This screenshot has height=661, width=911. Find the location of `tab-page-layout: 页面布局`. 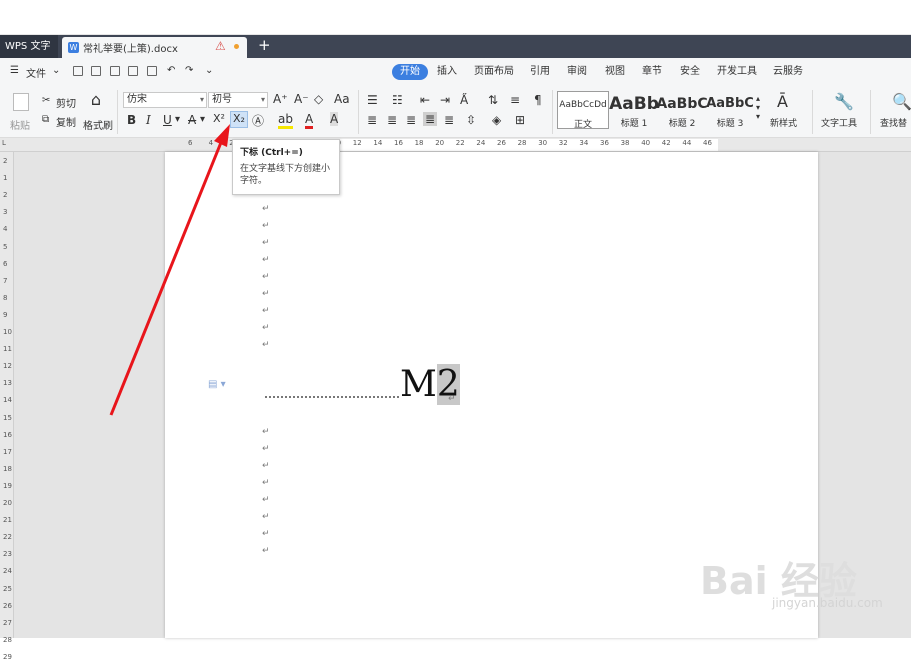

tab-page-layout: 页面布局 is located at coordinates (494, 72).